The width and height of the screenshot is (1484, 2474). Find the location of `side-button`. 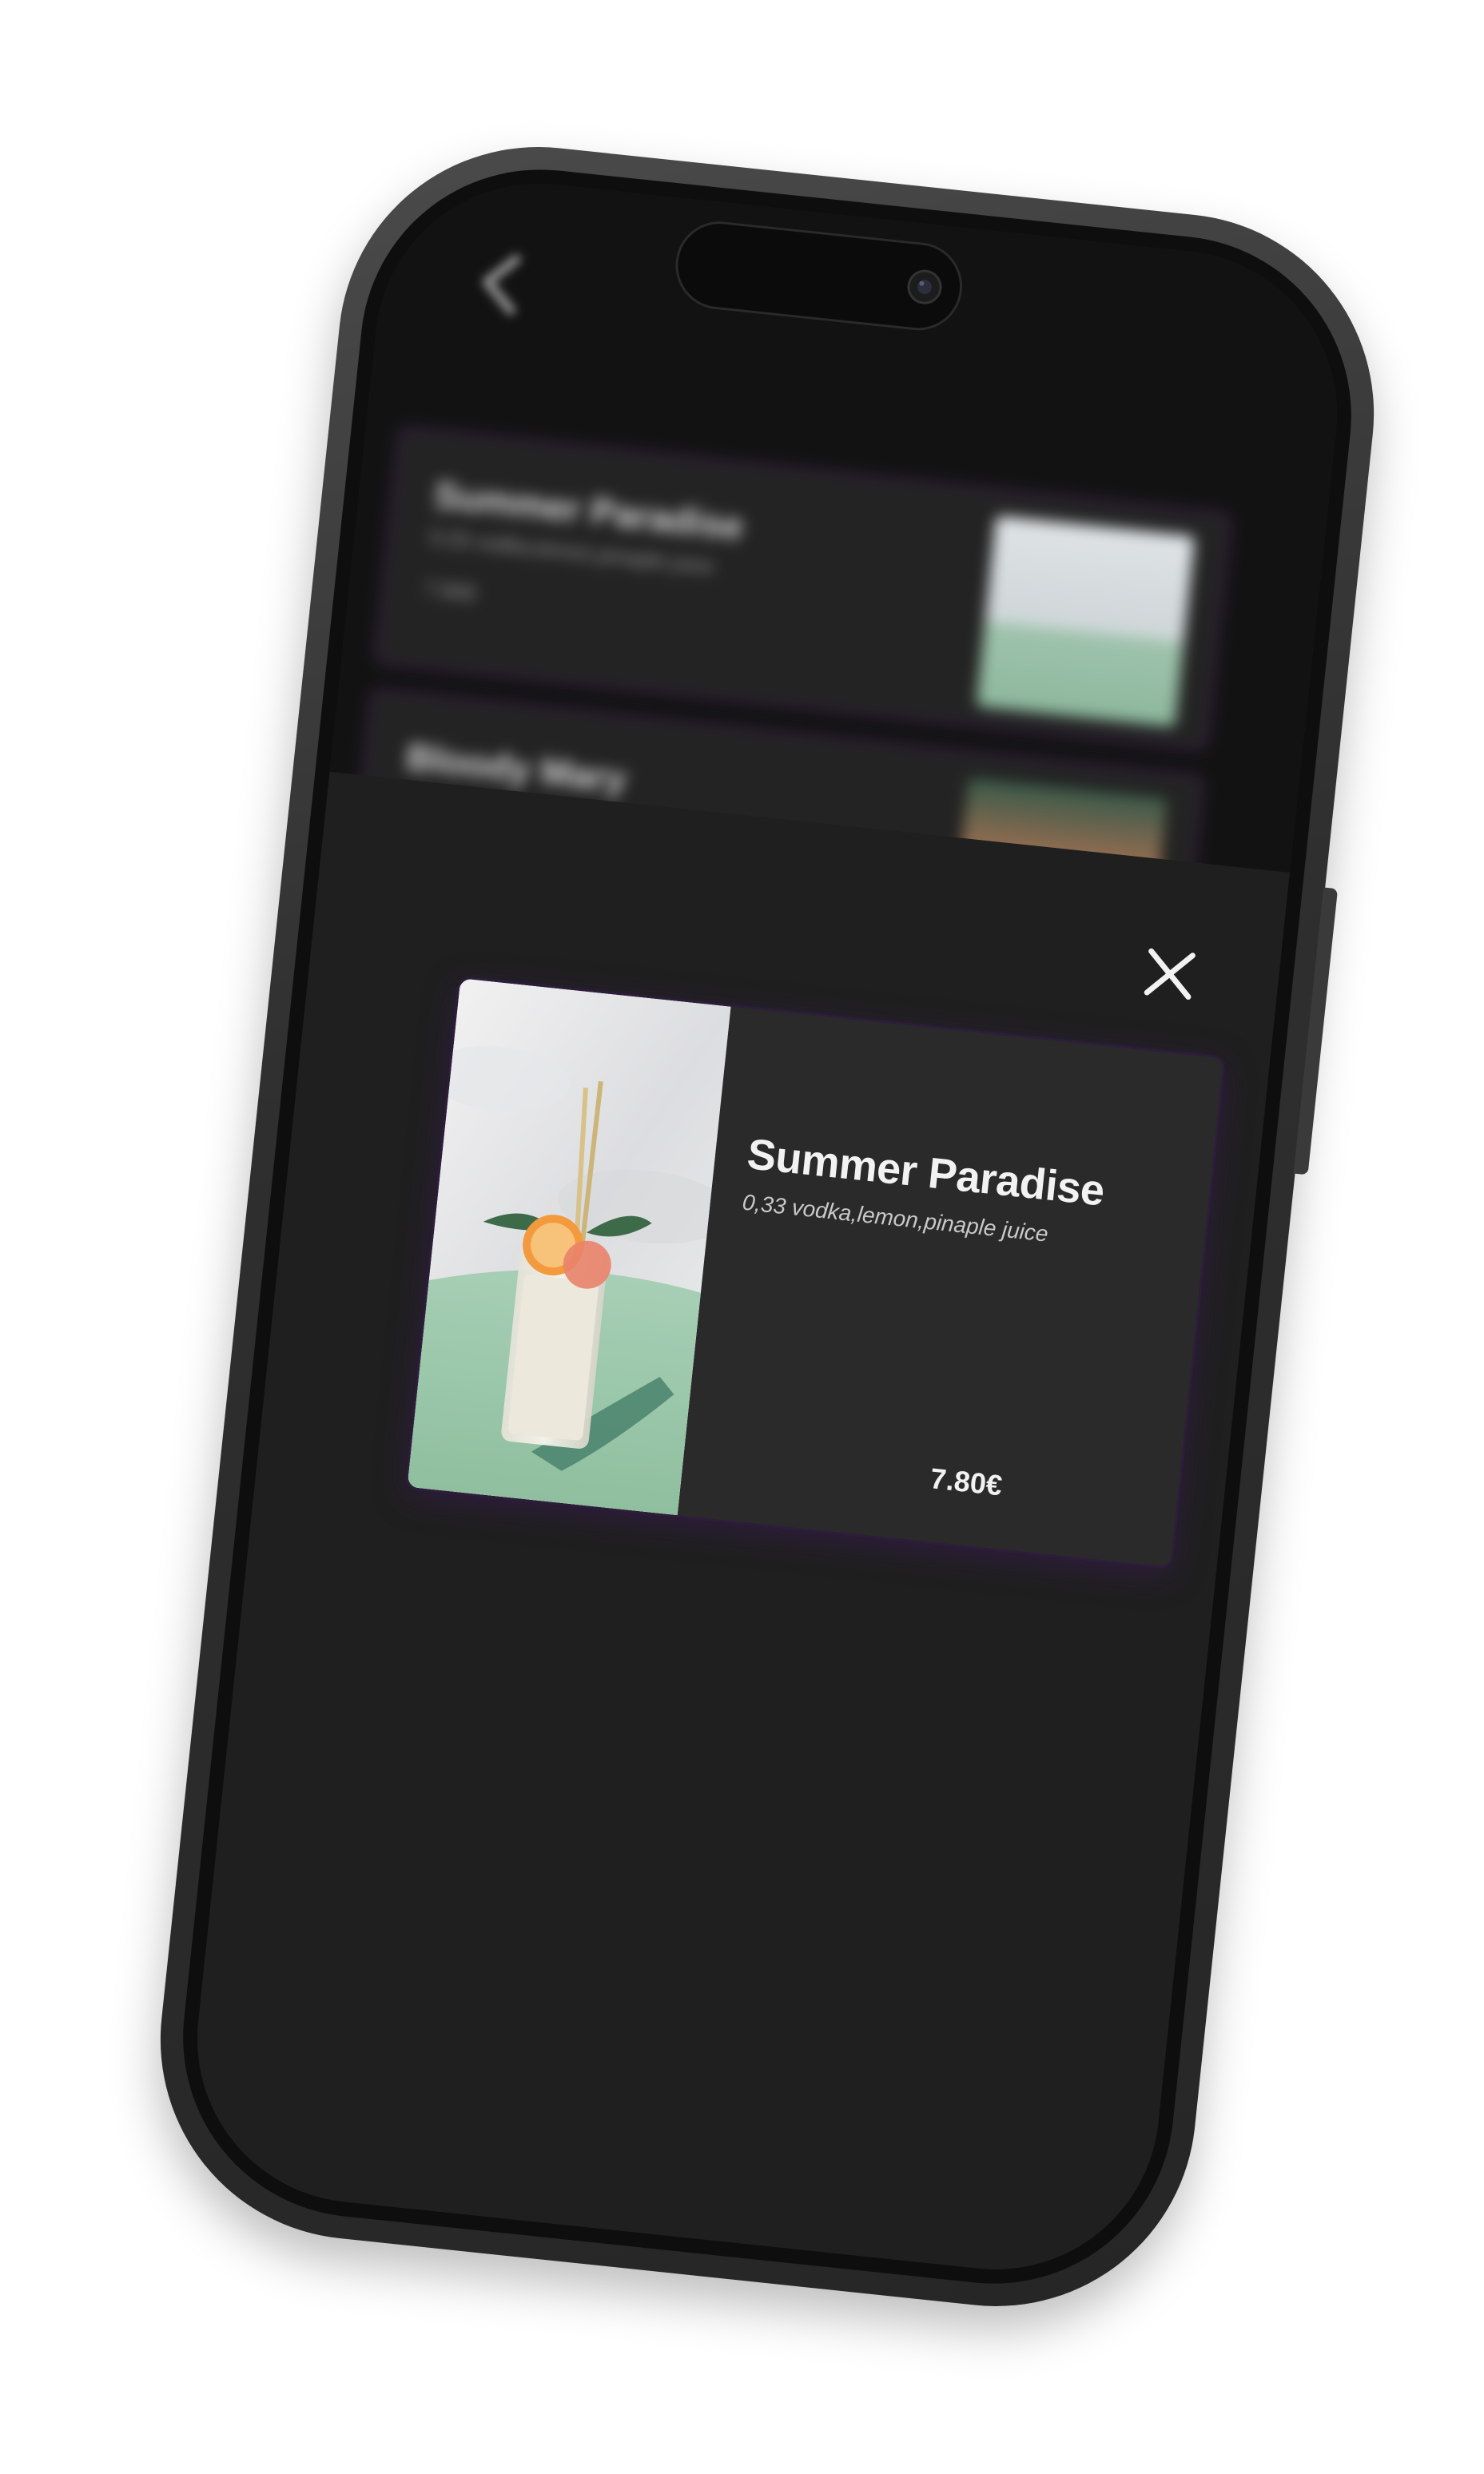

side-button is located at coordinates (1316, 1031).